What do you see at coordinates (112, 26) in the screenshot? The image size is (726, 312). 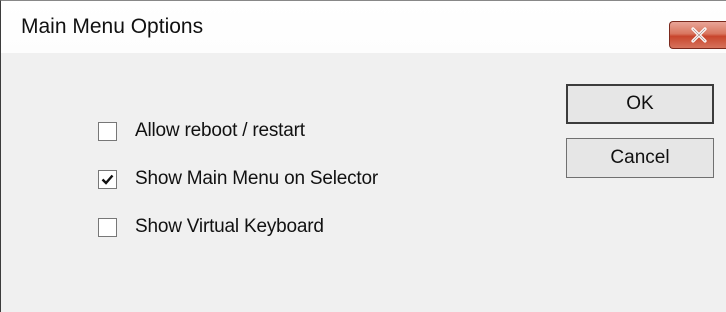 I see `window-title: Main Menu Options` at bounding box center [112, 26].